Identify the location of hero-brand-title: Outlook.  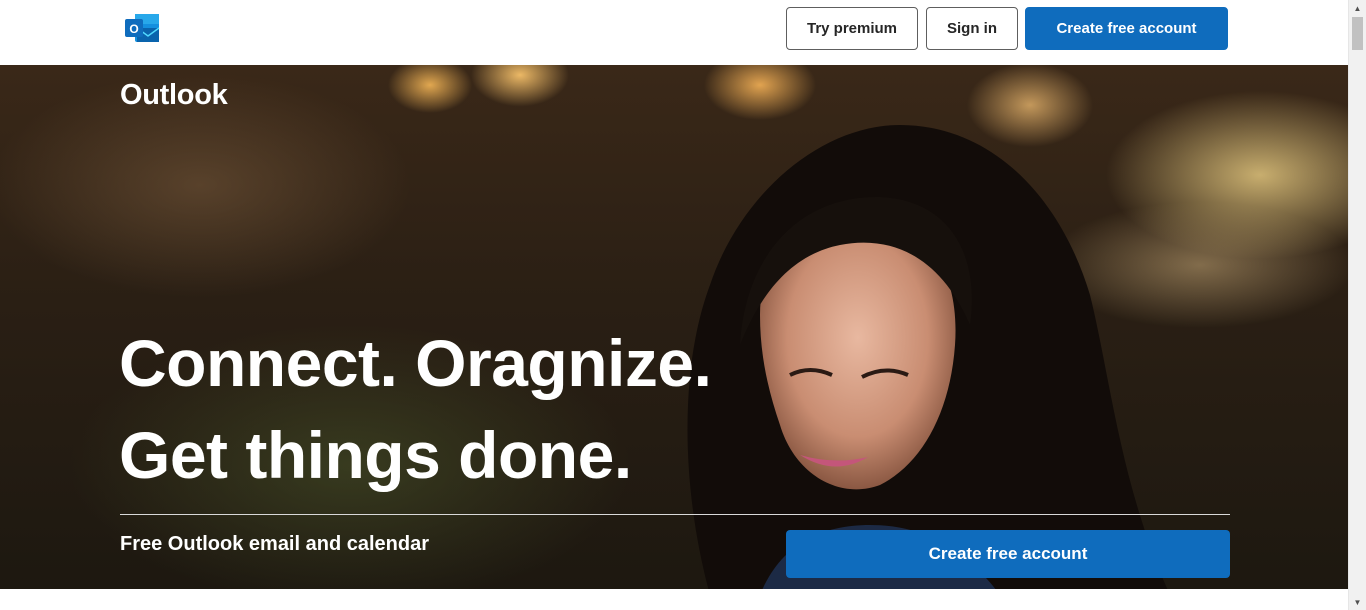
(174, 95).